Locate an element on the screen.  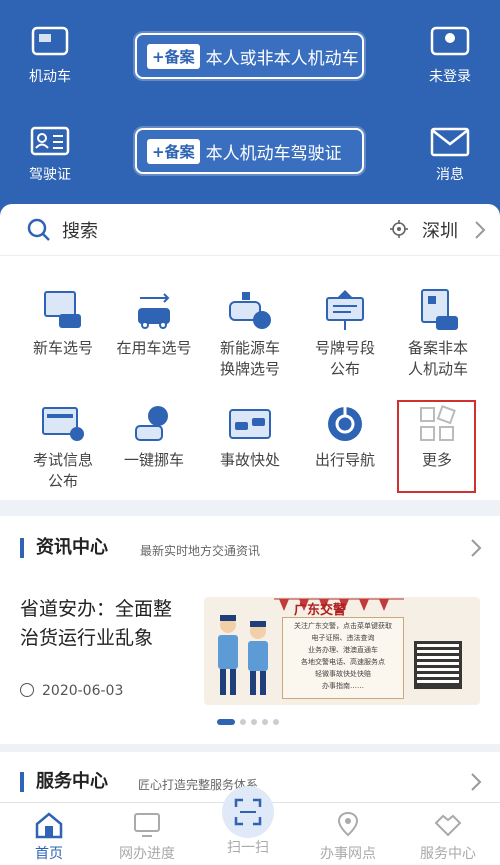
new-car-icon is located at coordinates (62, 309).